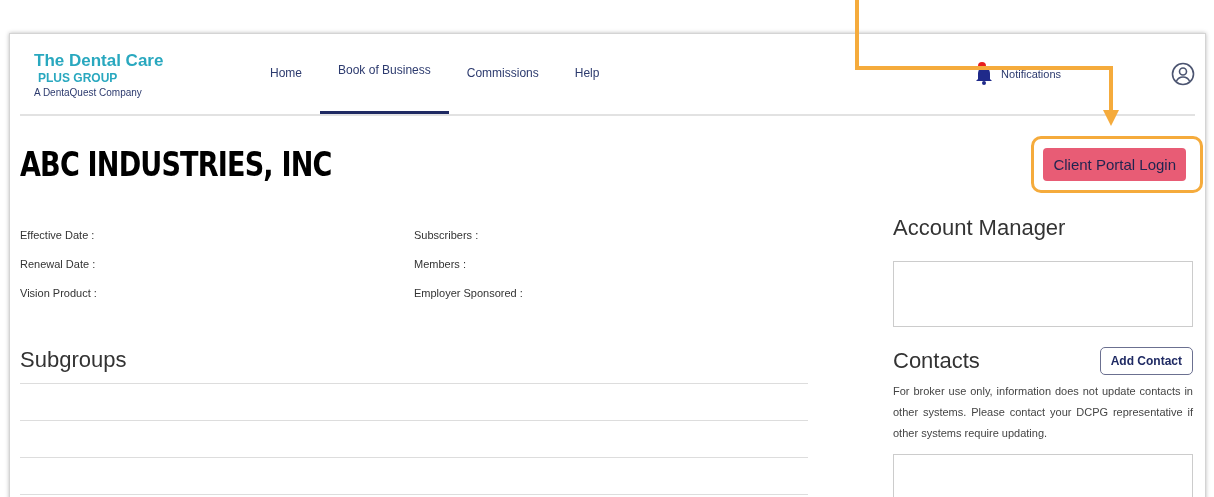  What do you see at coordinates (88, 92) in the screenshot?
I see `logo-tagline: A DentaQuest Company` at bounding box center [88, 92].